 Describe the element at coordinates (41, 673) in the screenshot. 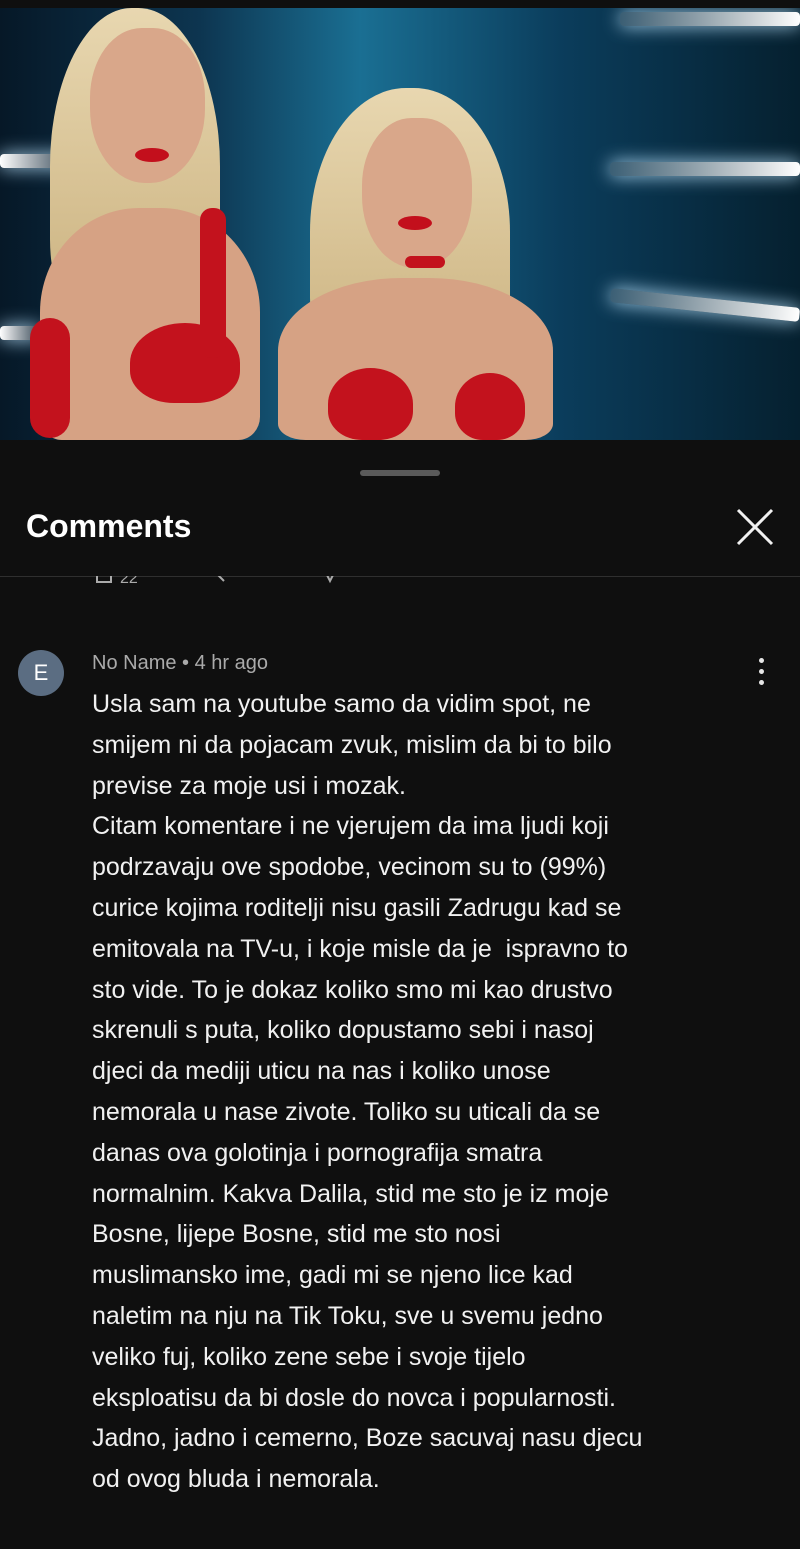

I see `avatar: E` at that location.